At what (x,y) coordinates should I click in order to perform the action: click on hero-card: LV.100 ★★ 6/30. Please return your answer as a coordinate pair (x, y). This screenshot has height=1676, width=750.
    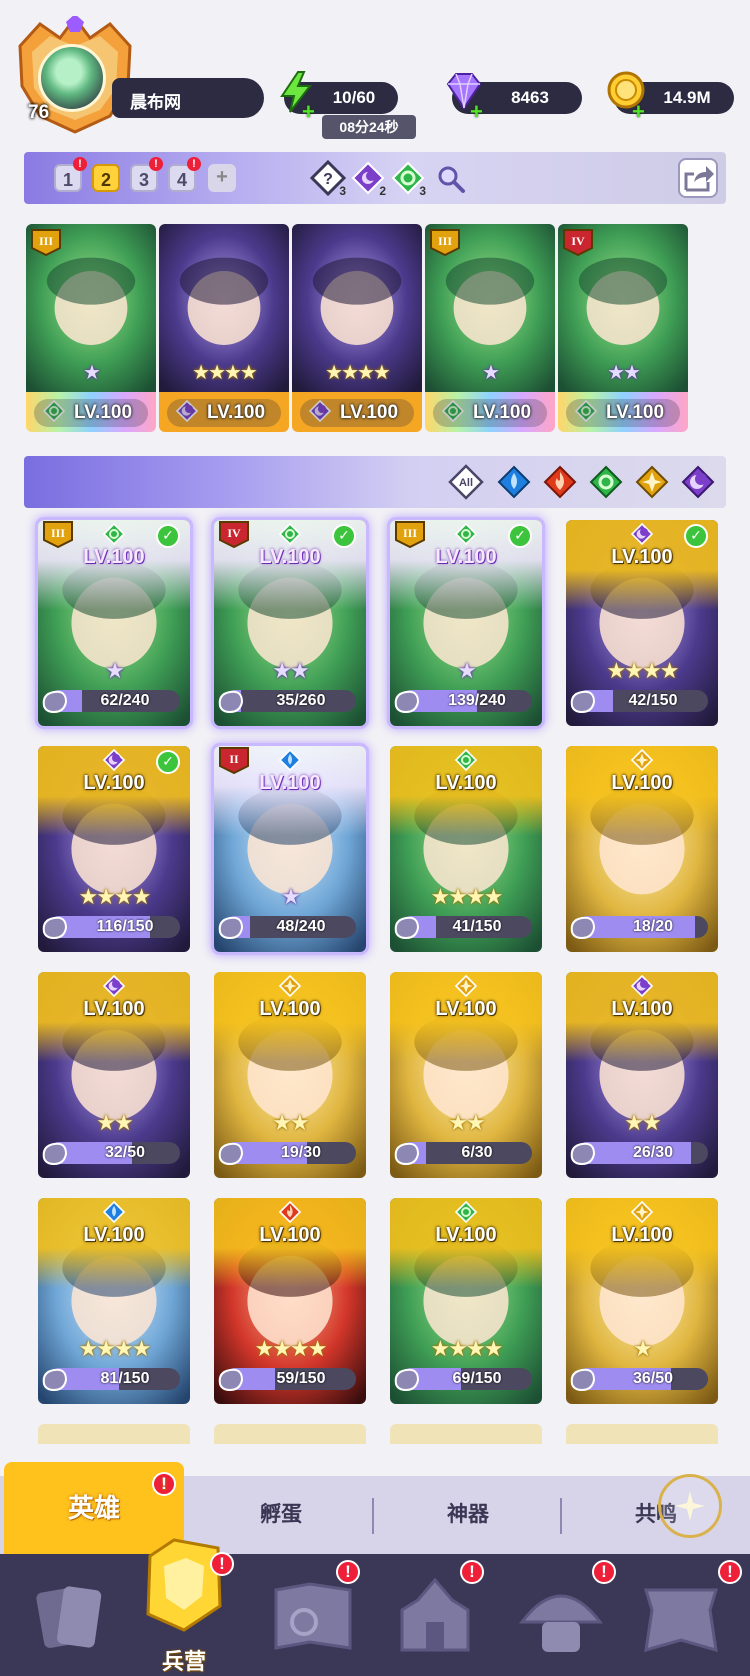
    Looking at the image, I should click on (466, 1075).